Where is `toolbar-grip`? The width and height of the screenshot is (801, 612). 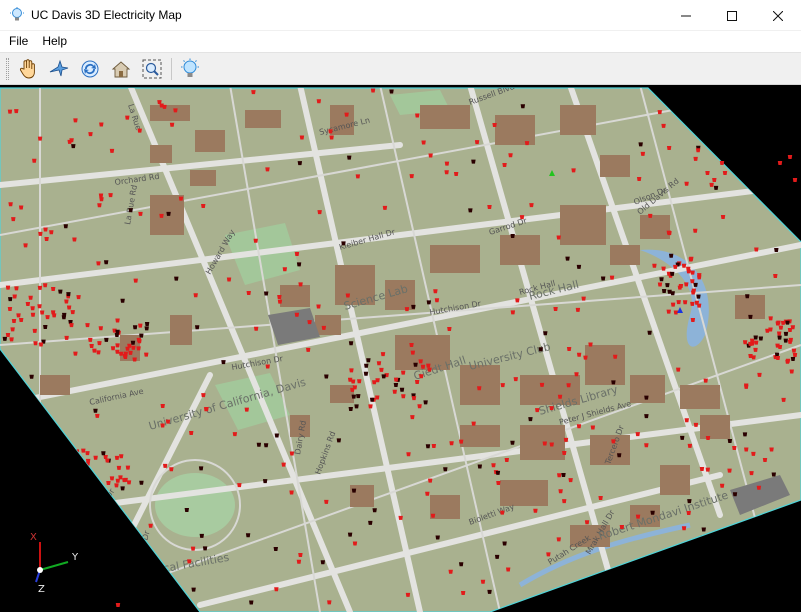
toolbar-grip is located at coordinates (7, 68).